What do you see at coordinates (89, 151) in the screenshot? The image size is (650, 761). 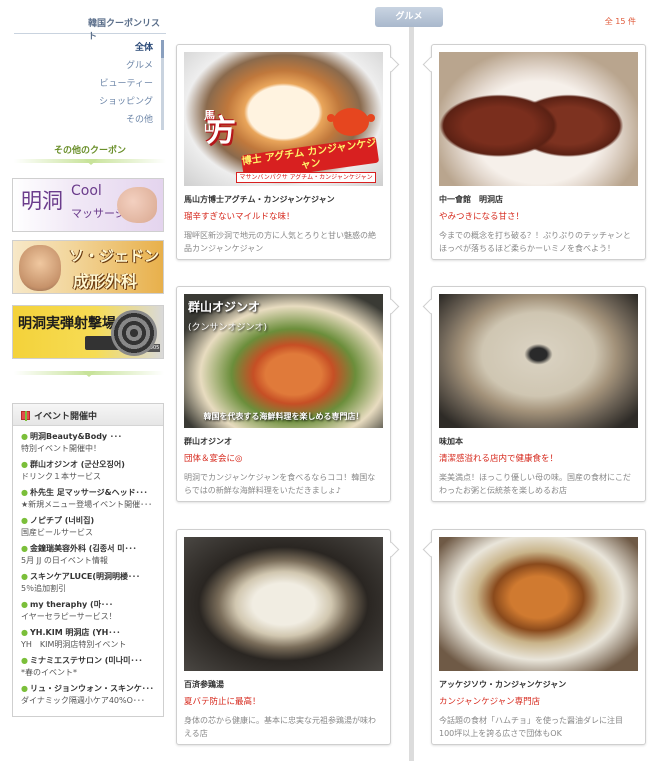 I see `other-coupons-title: その他のクーポン` at bounding box center [89, 151].